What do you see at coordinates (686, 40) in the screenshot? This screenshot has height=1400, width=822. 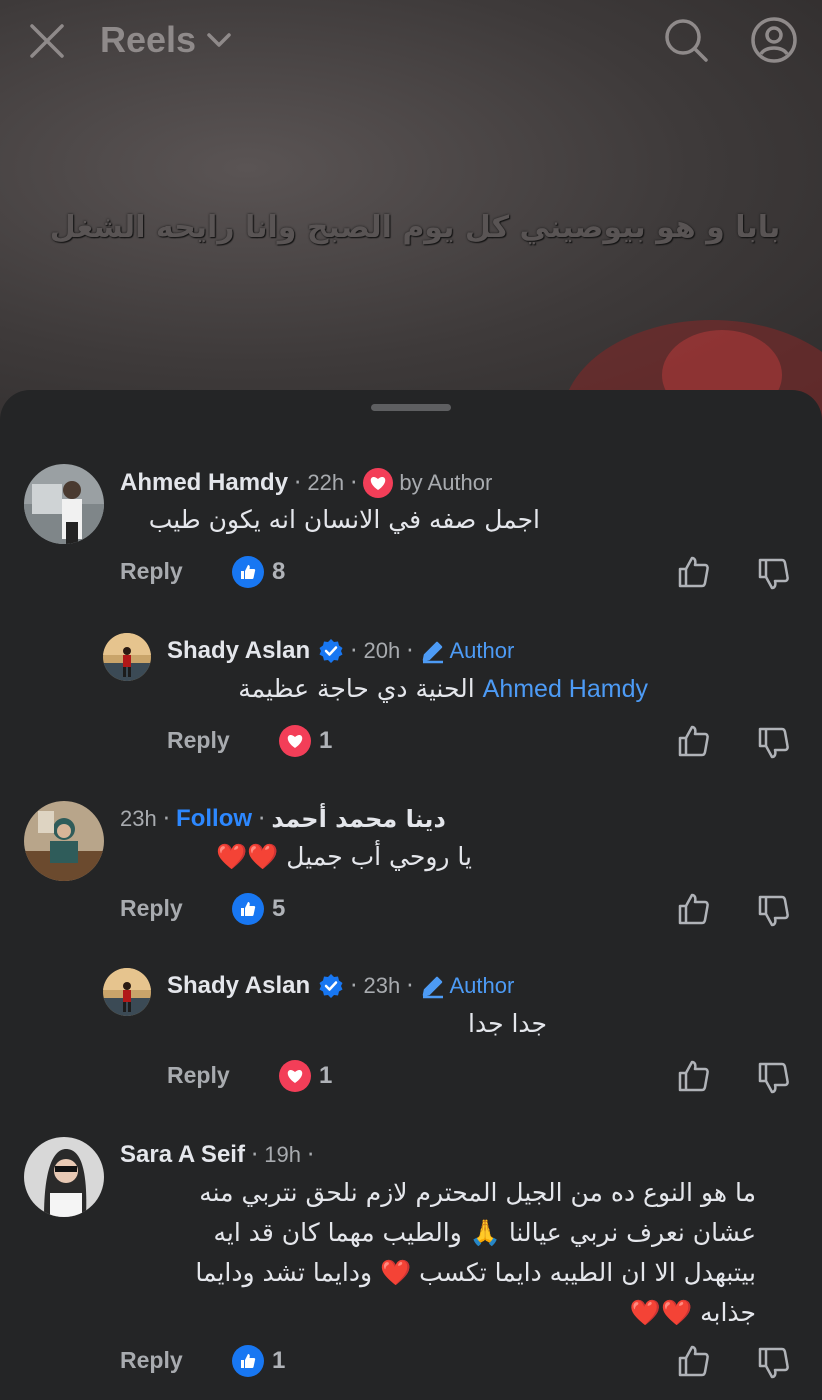 I see `search-icon` at bounding box center [686, 40].